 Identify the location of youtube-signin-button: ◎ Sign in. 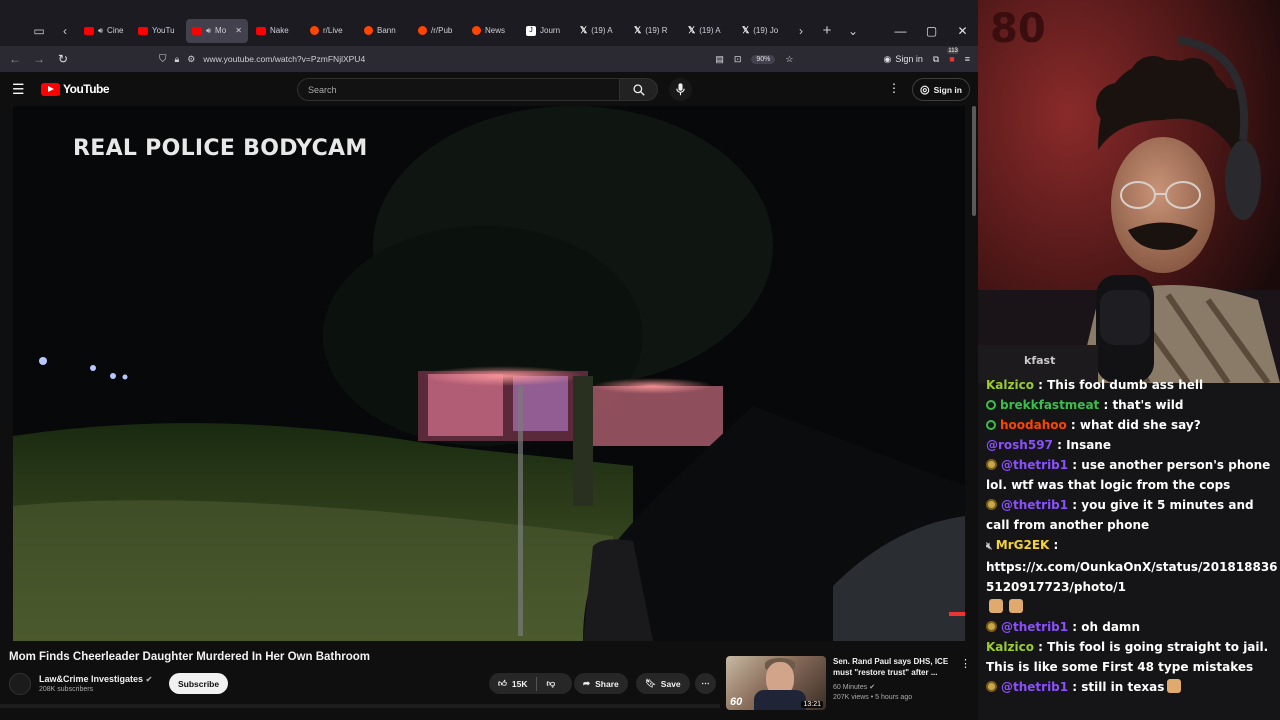
(941, 89).